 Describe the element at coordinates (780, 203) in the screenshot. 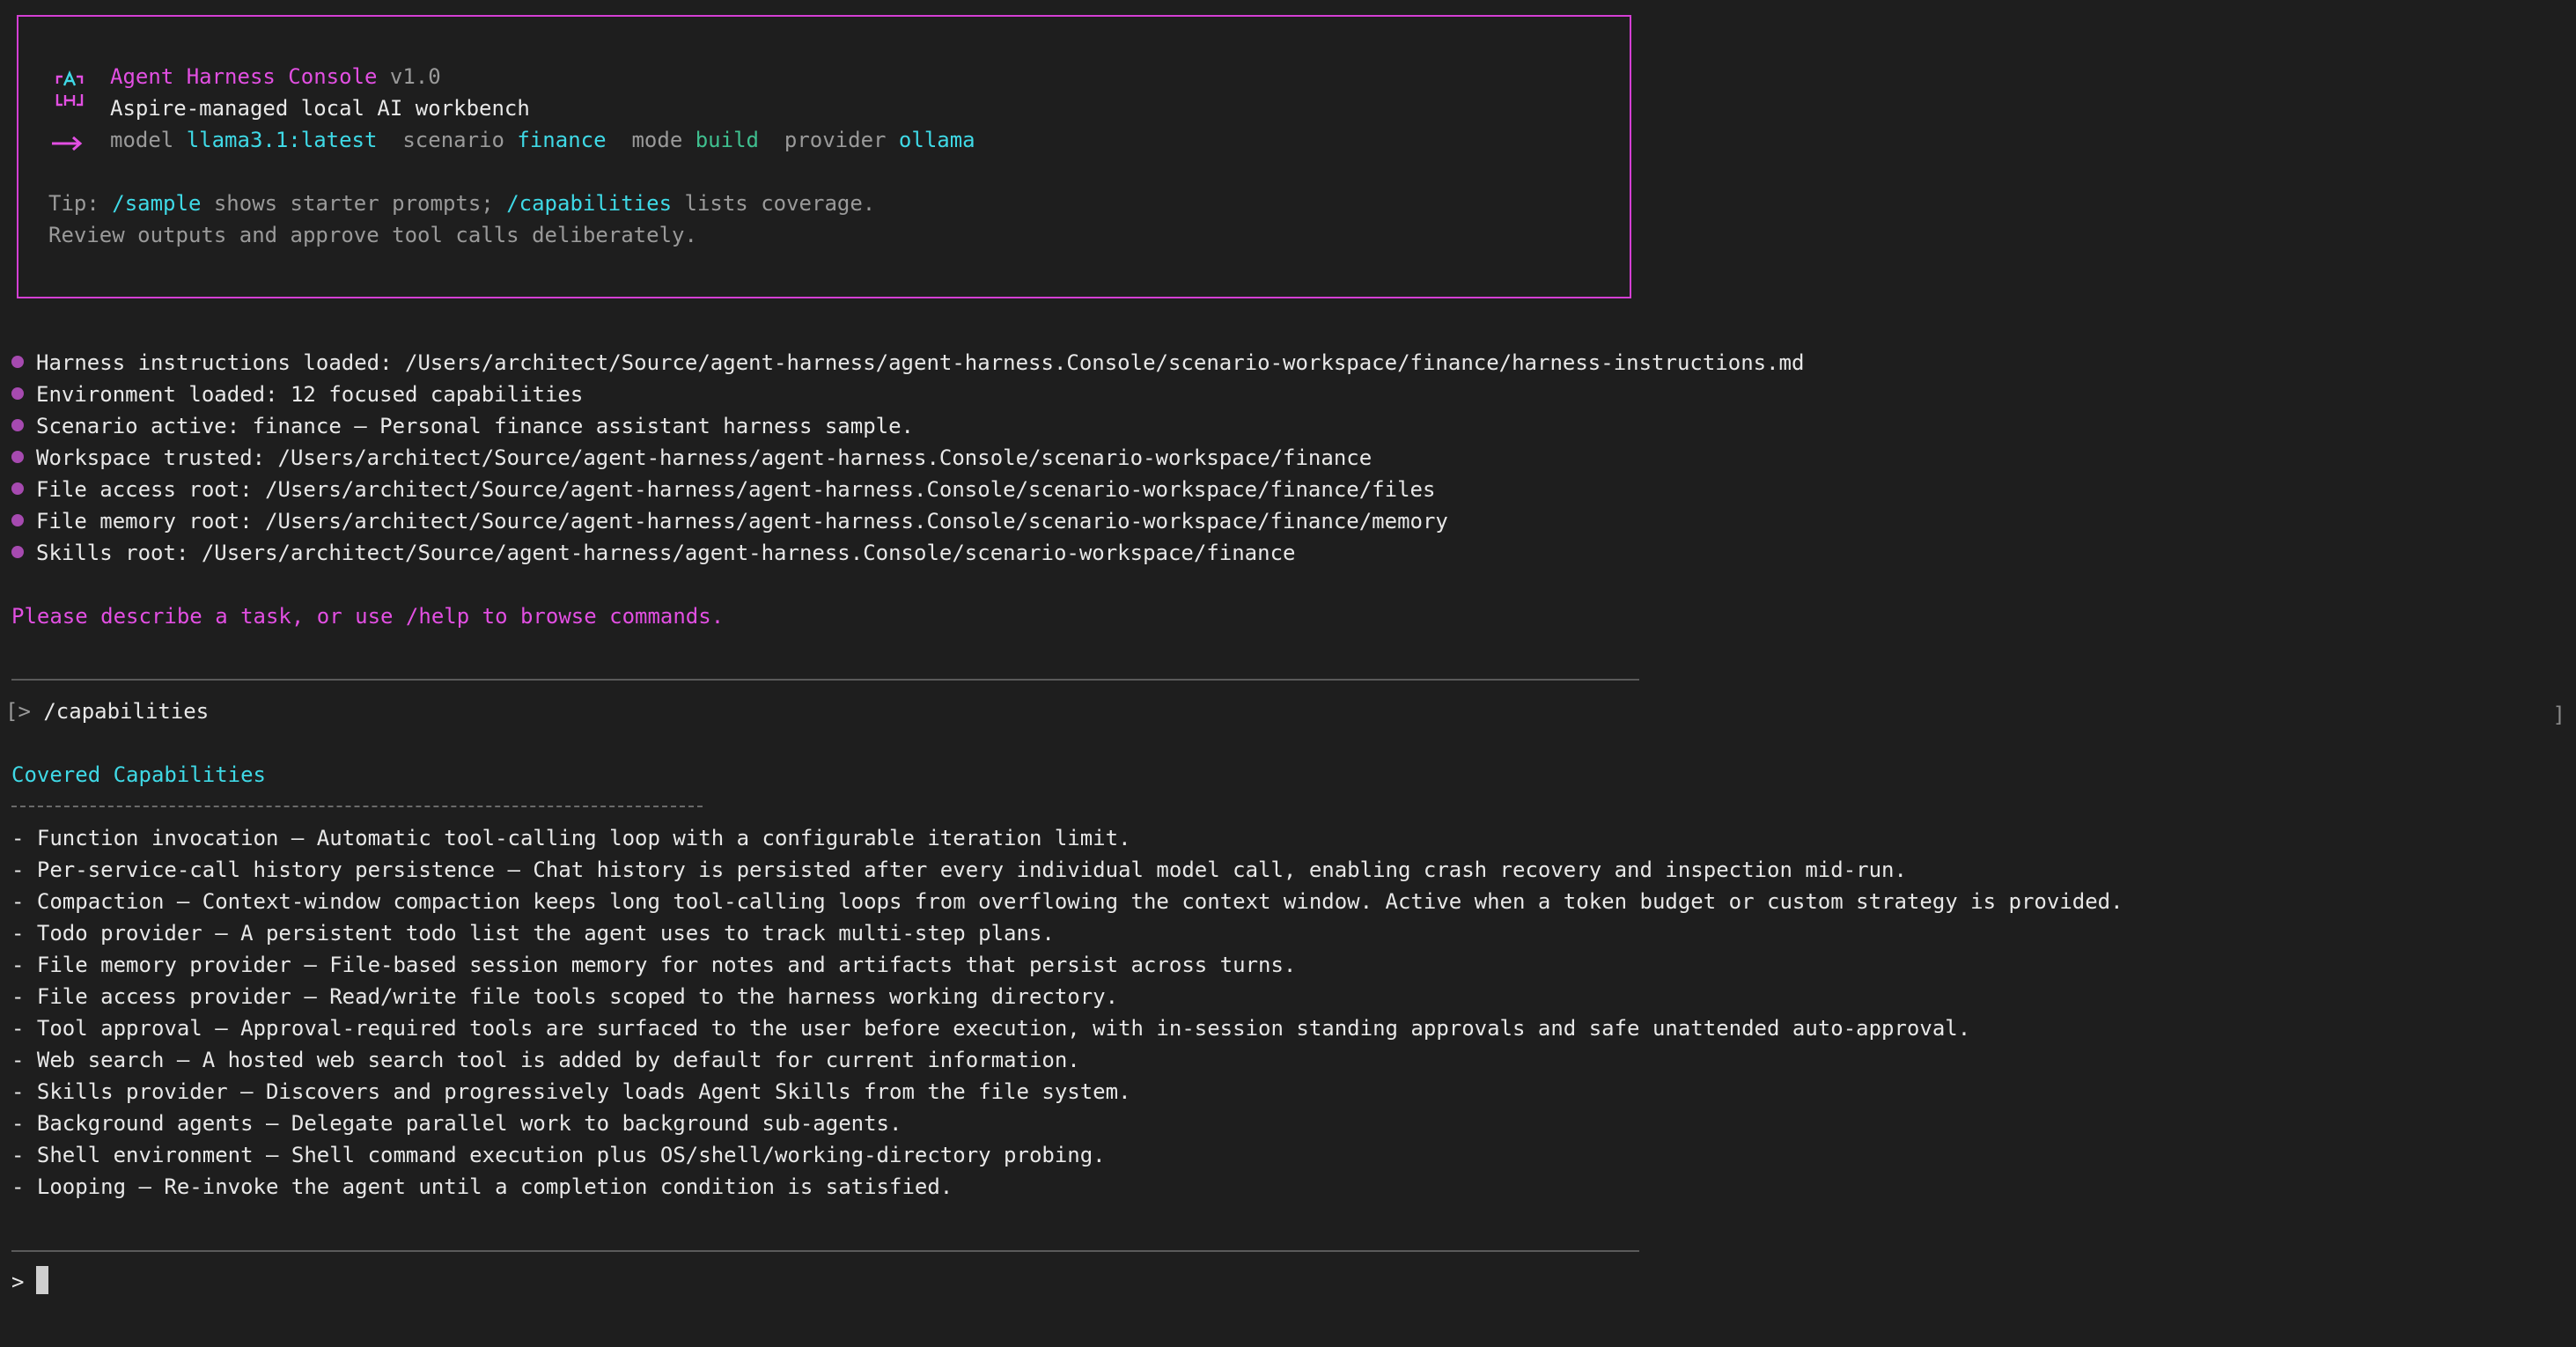

I see `tip-text-2: lists coverage.` at that location.